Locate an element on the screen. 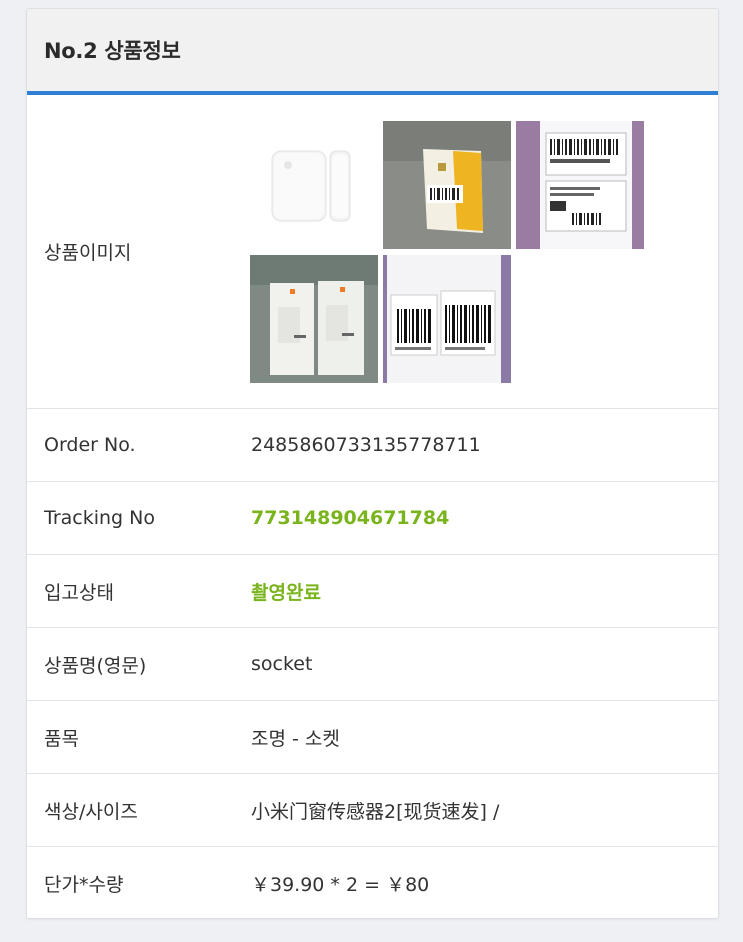  category-label: 품목 is located at coordinates (61, 738).